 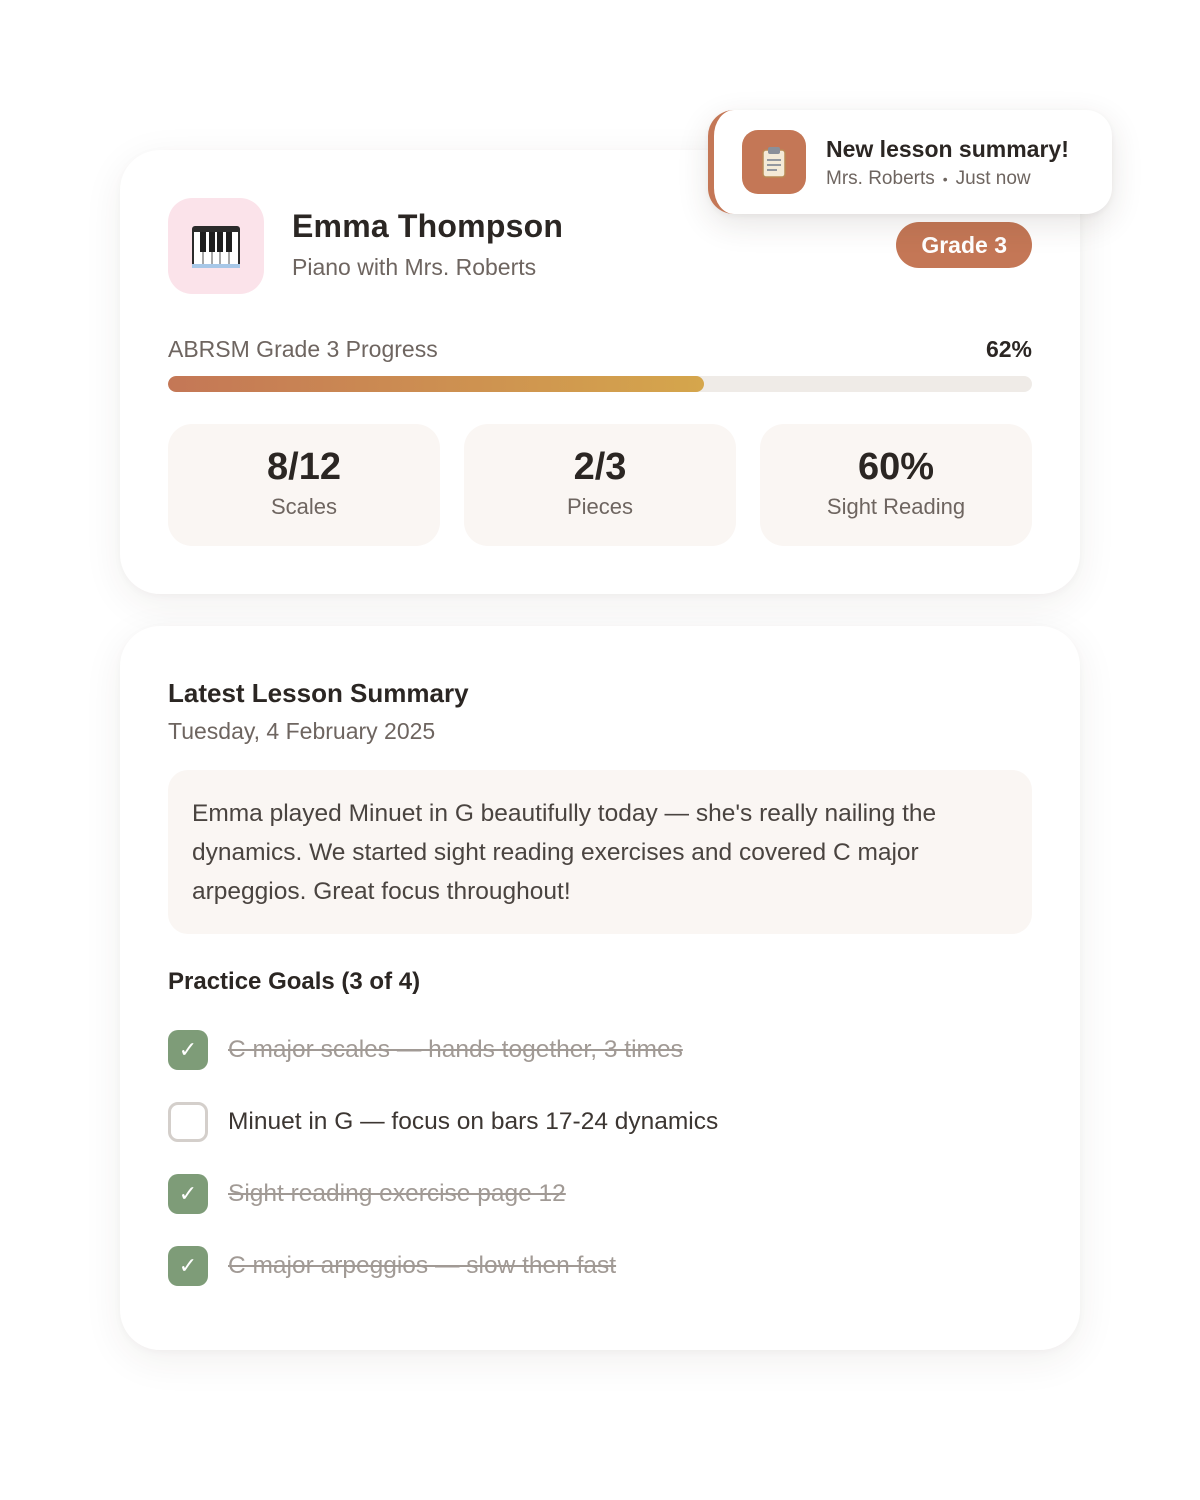 What do you see at coordinates (455, 1049) in the screenshot?
I see `goal-text: C major scales — hands together, 3 times` at bounding box center [455, 1049].